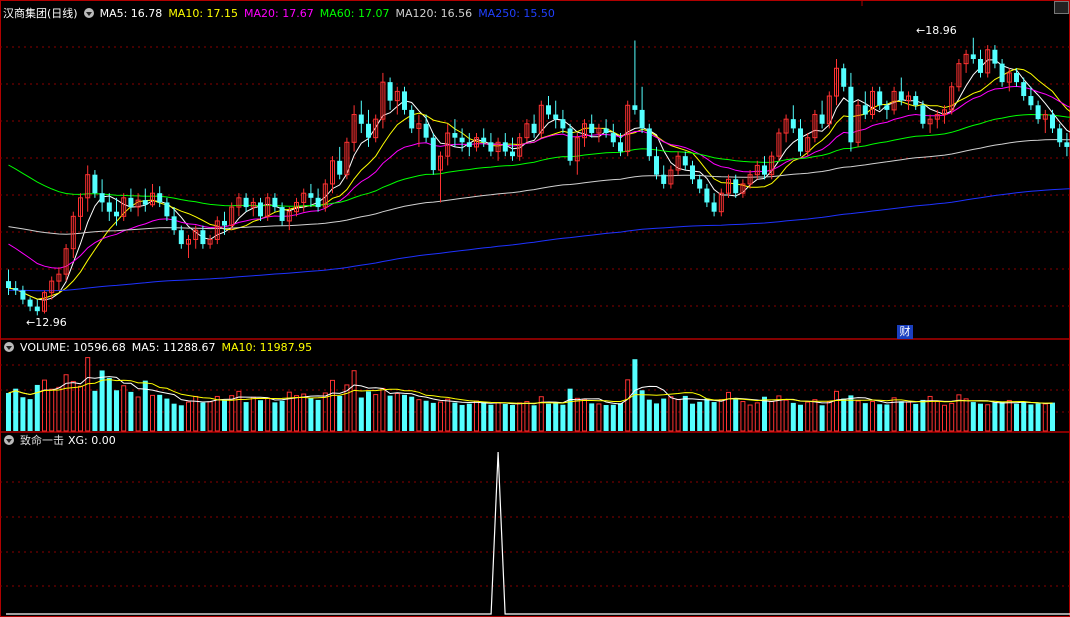 The width and height of the screenshot is (1070, 617). I want to click on panel-menu-icon, so click(88, 13).